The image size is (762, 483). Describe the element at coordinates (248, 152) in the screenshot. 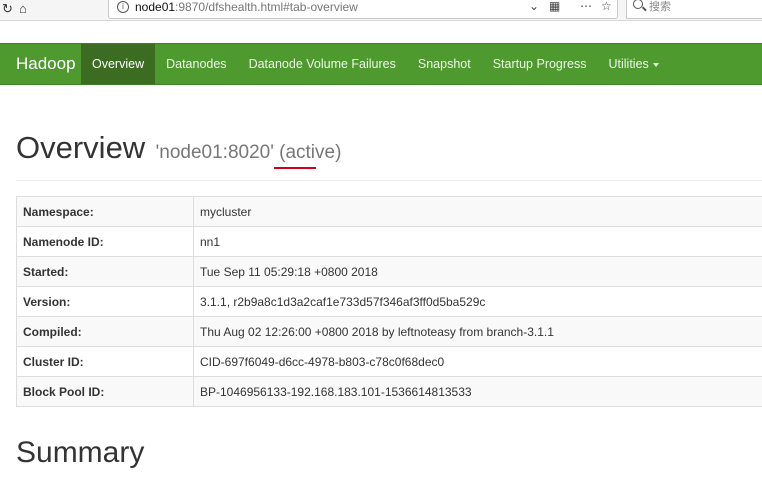

I see `namenode-address-status: 'node01:8020' (active)` at that location.